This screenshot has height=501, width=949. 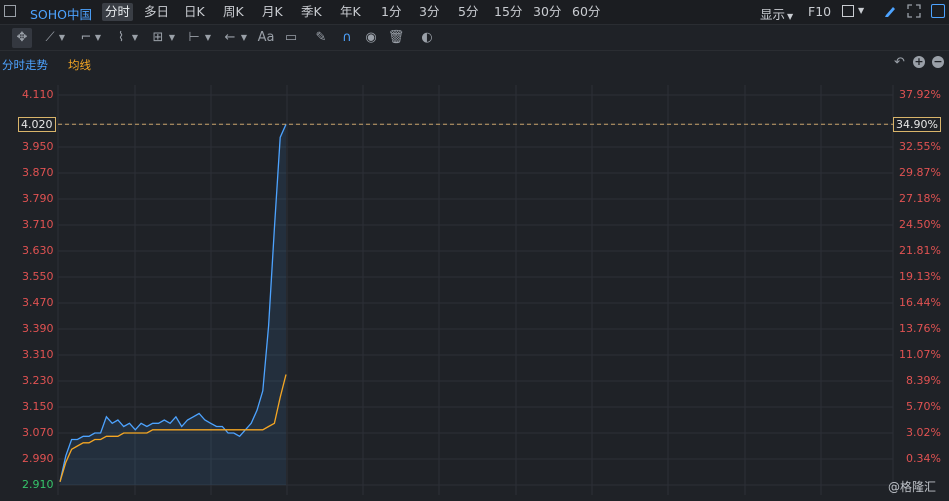 I want to click on tab-timeframe-1: 多日, so click(x=156, y=12).